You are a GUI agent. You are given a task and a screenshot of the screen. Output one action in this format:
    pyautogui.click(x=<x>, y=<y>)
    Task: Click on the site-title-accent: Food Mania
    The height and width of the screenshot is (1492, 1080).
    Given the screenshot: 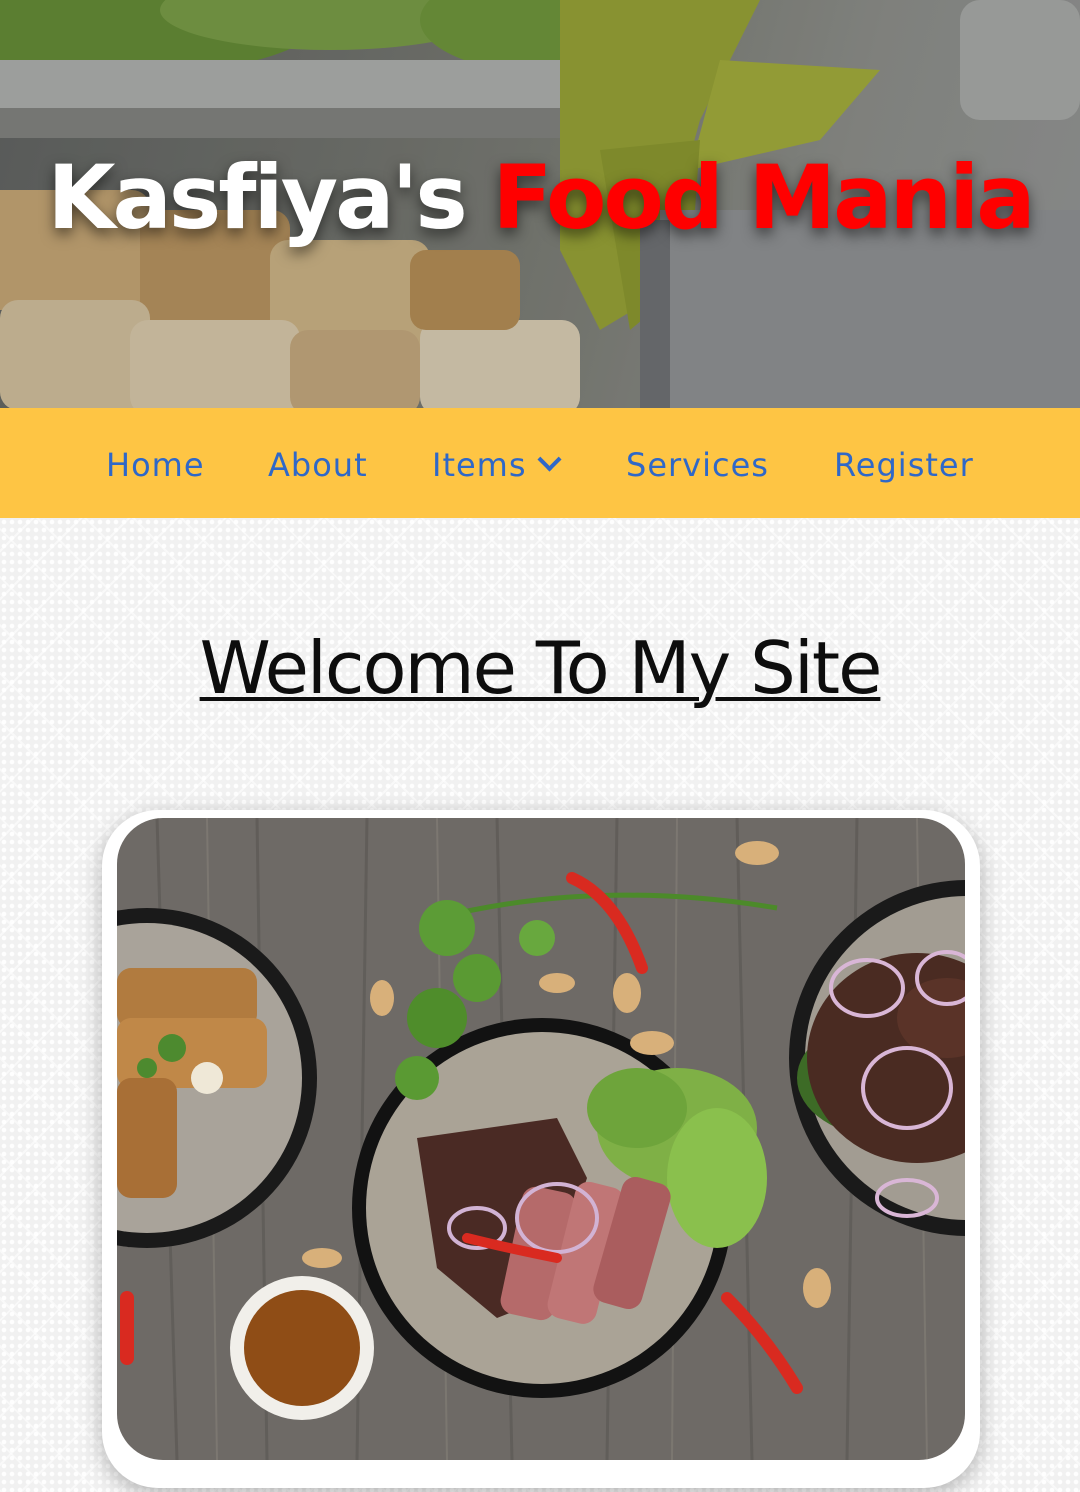 What is the action you would take?
    pyautogui.click(x=763, y=197)
    